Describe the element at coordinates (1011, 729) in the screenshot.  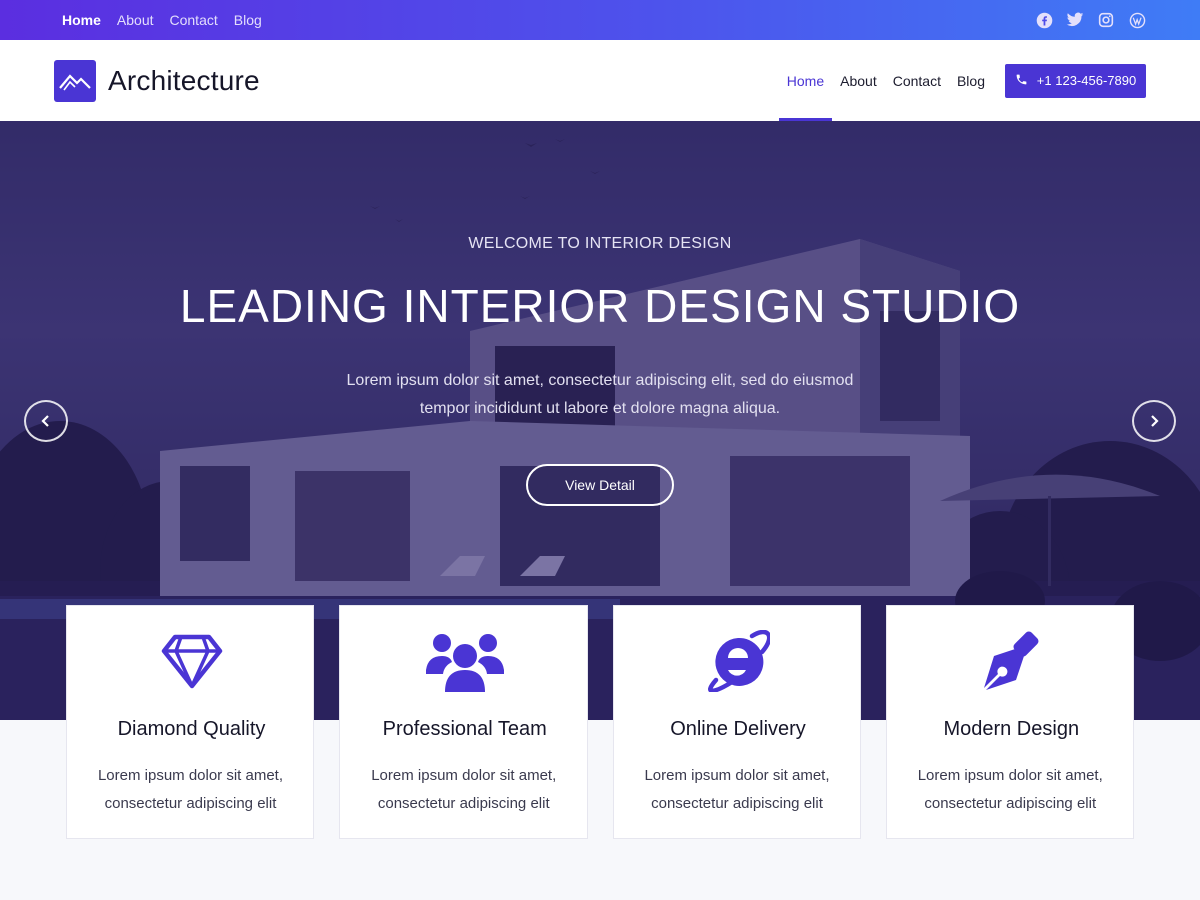
I see `feature-title: Modern Design` at that location.